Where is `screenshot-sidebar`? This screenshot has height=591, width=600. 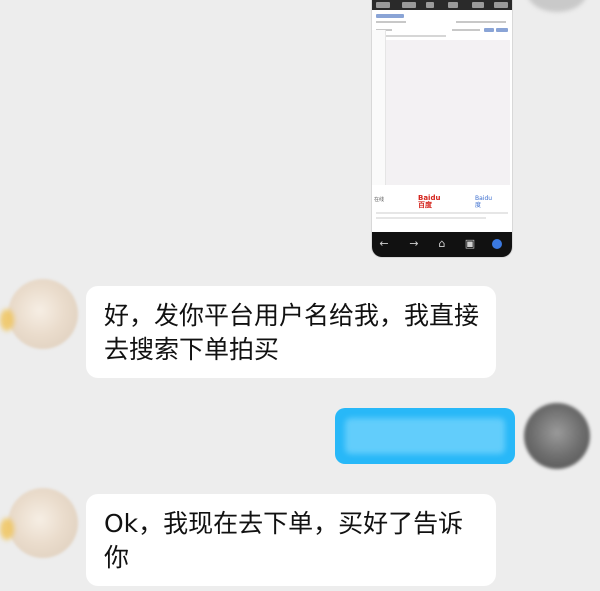
screenshot-sidebar is located at coordinates (379, 107).